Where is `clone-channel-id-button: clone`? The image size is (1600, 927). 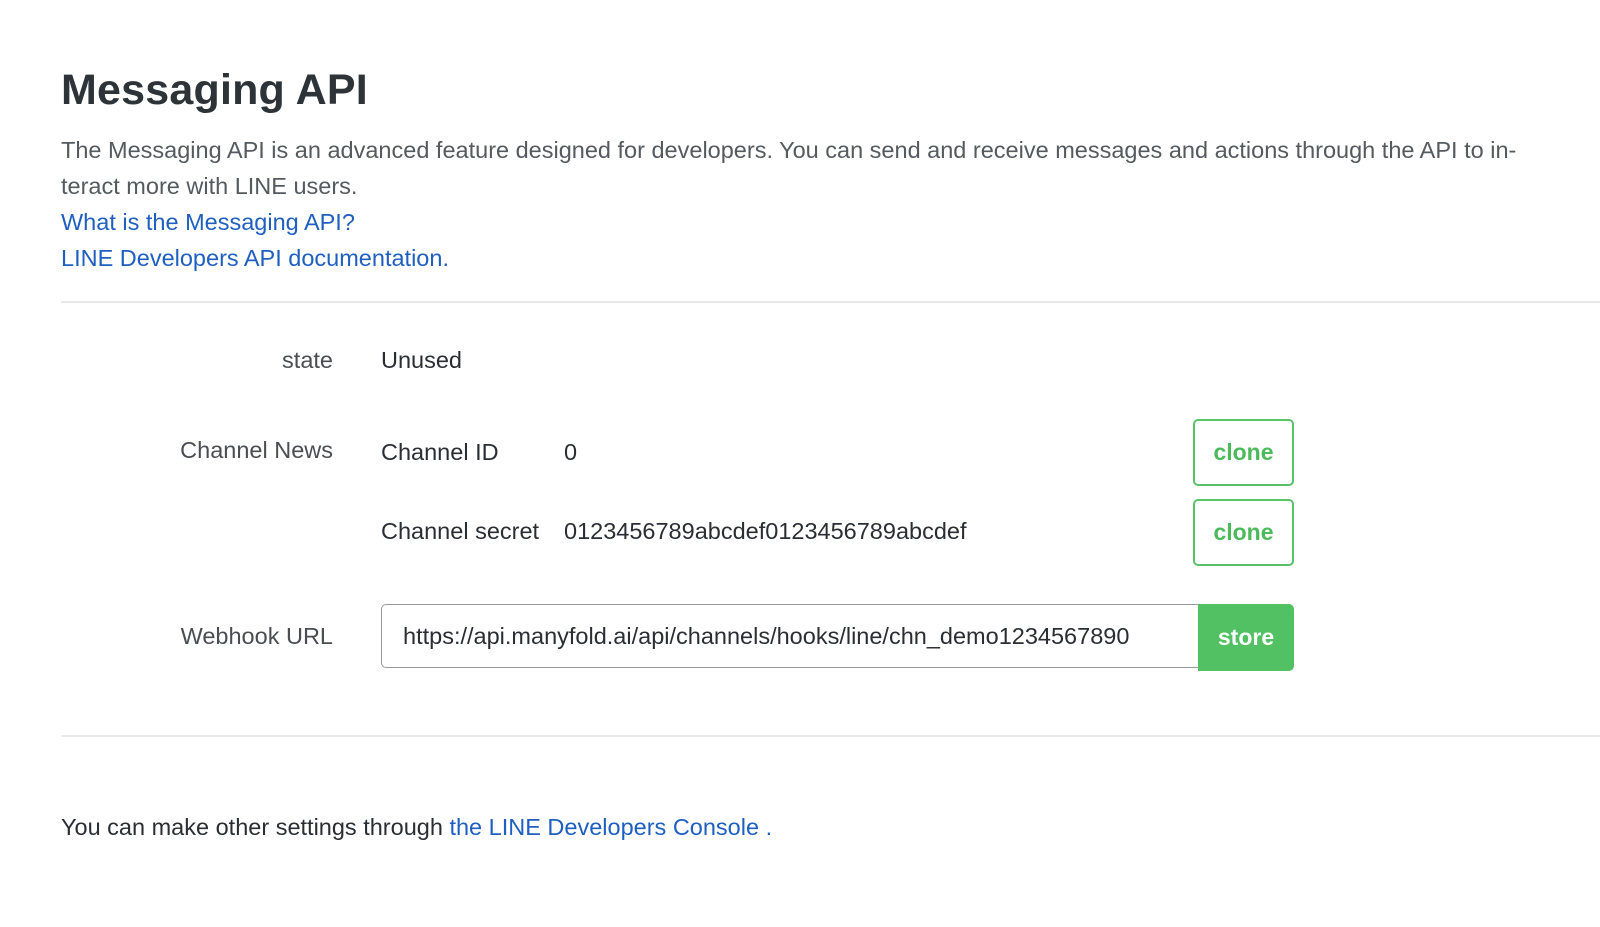
clone-channel-id-button: clone is located at coordinates (1243, 452).